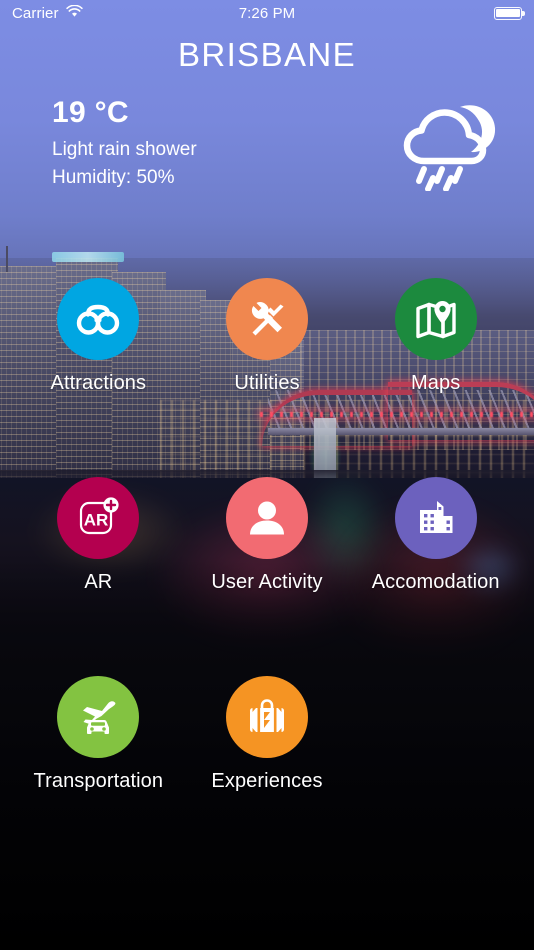 This screenshot has width=534, height=950. I want to click on app-label: Utilities, so click(267, 383).